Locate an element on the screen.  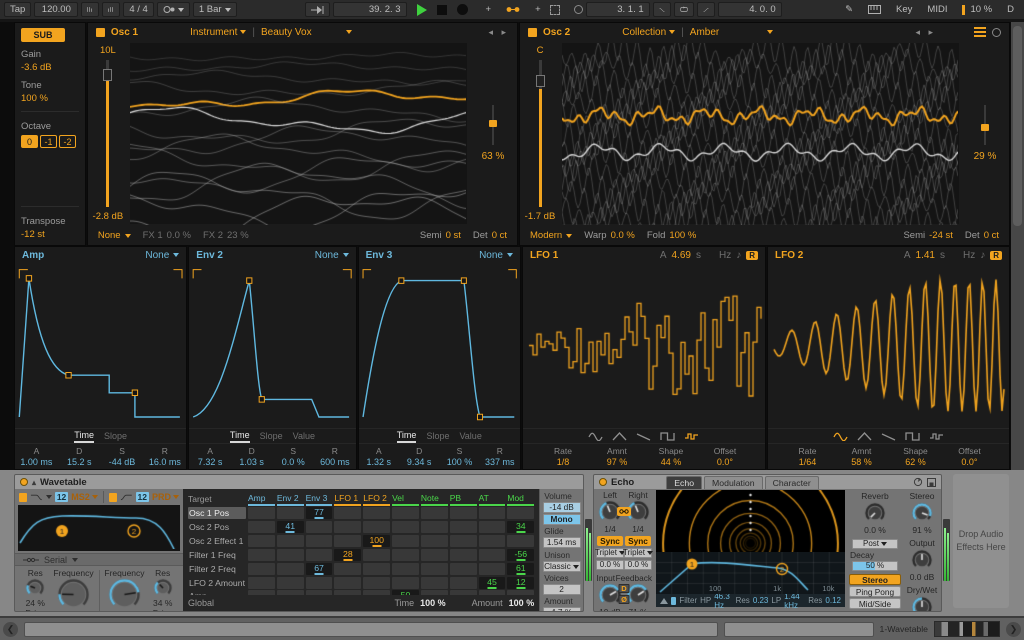
osc2-gain-slider is located at coordinates (540, 133).